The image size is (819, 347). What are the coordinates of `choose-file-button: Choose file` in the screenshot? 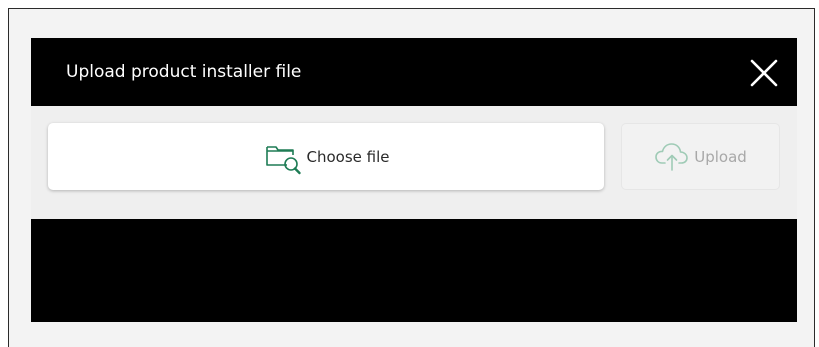 It's located at (326, 156).